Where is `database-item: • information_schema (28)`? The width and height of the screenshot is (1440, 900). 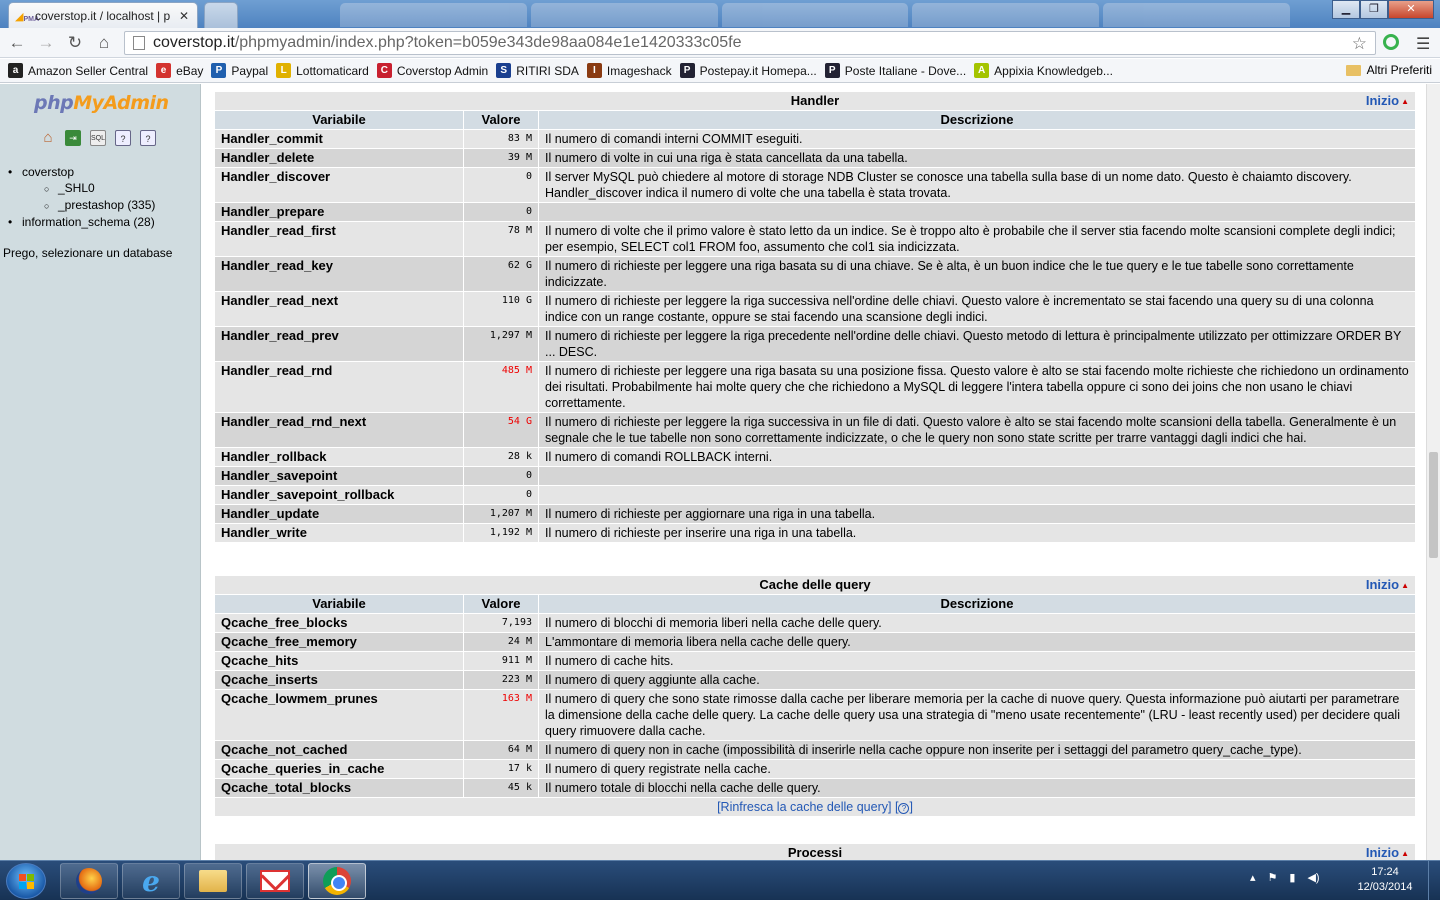 database-item: • information_schema (28) is located at coordinates (81, 222).